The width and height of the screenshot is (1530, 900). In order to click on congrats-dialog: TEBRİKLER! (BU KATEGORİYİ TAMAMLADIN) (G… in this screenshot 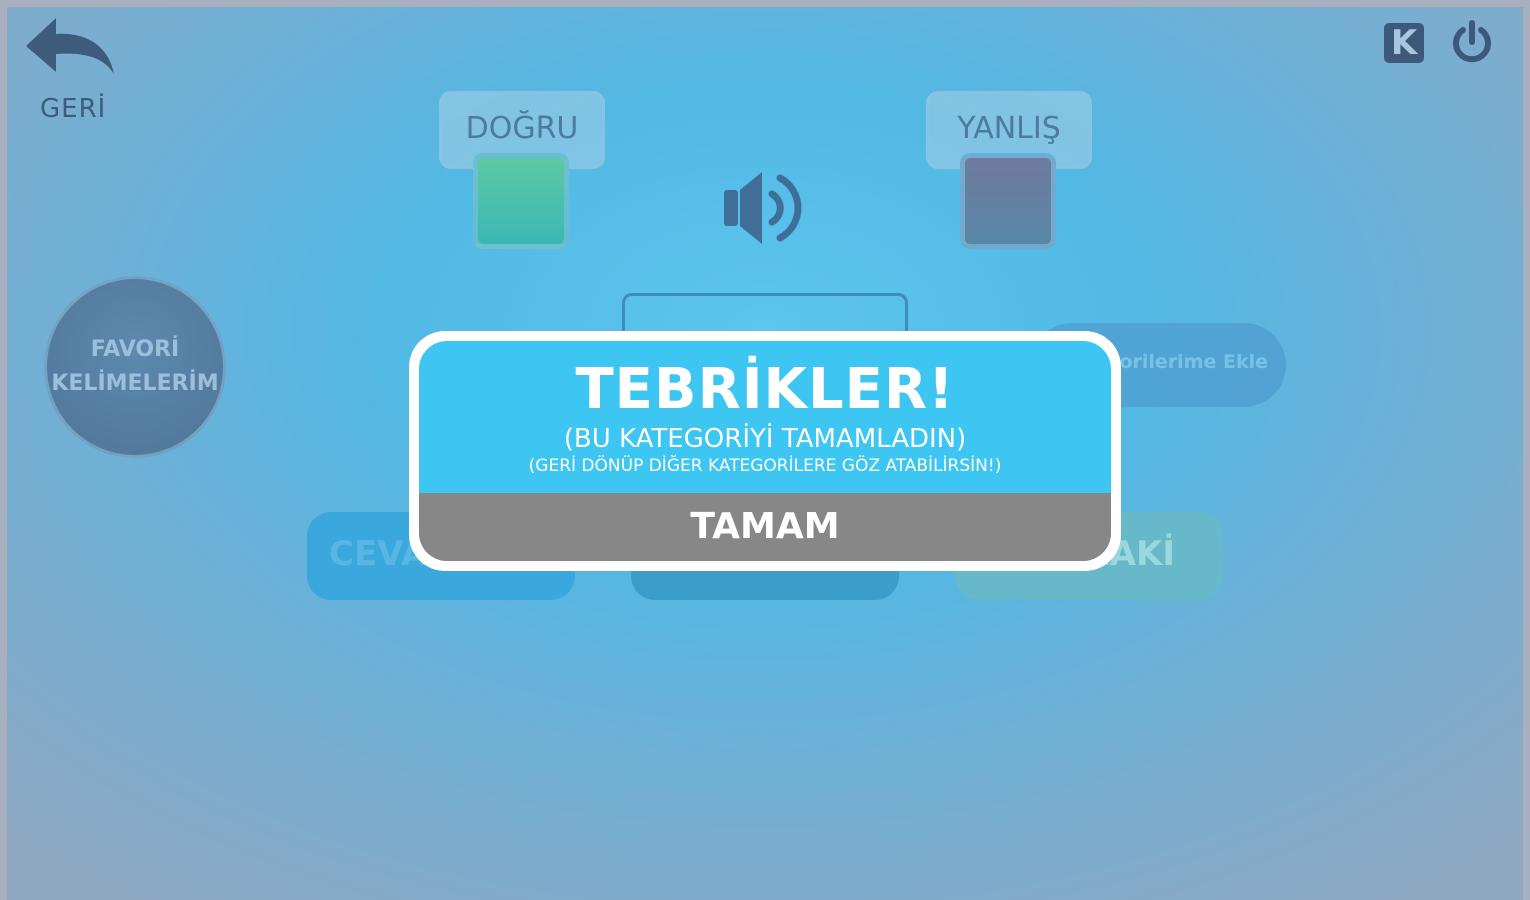, I will do `click(765, 451)`.